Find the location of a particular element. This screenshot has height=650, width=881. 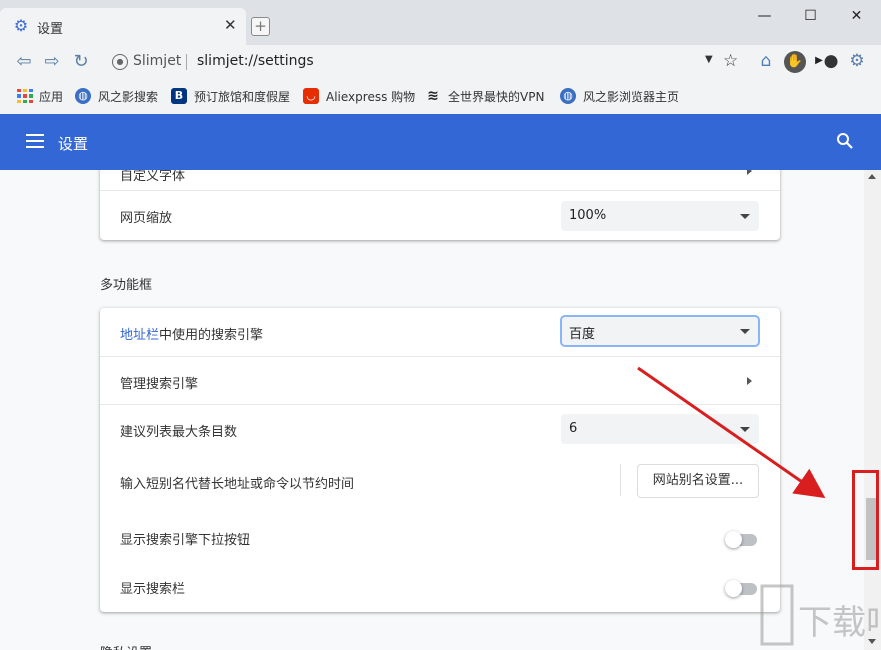

minimize-button: — is located at coordinates (764, 16).